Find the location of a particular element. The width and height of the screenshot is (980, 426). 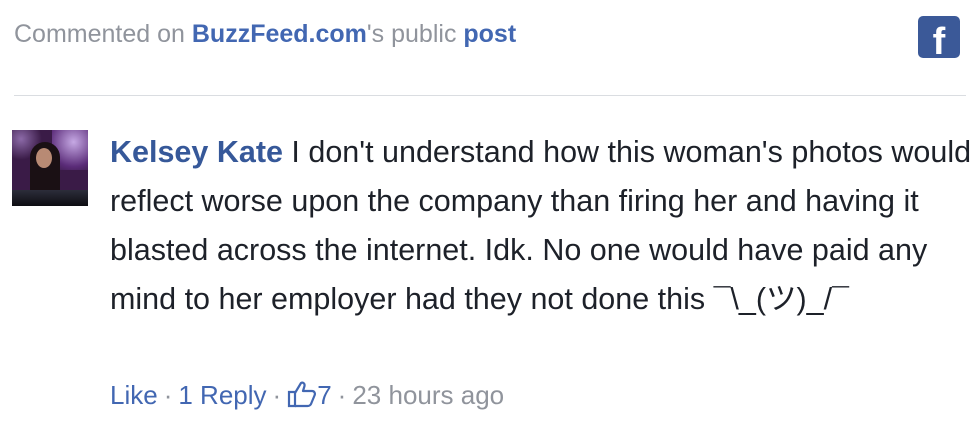

comment-actions: Like · 1 Reply · 7 · 23 hours ago is located at coordinates (307, 395).